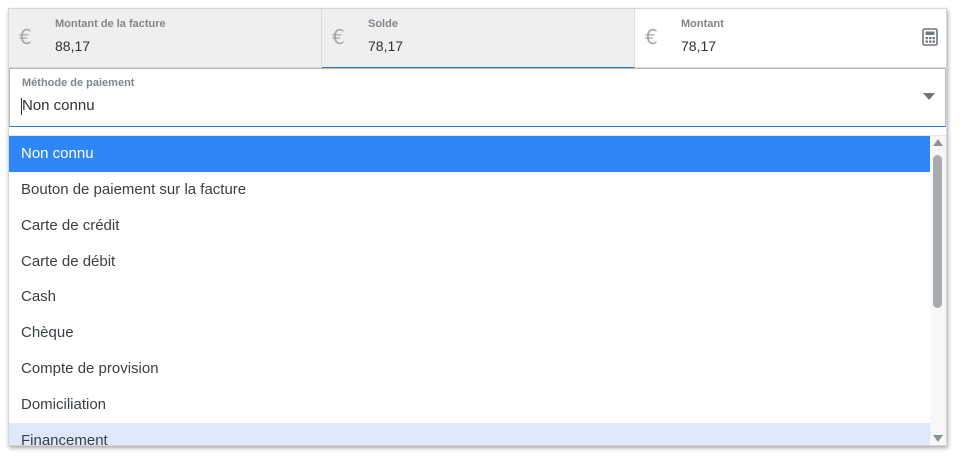 Image resolution: width=962 pixels, height=458 pixels. What do you see at coordinates (477, 97) in the screenshot?
I see `payment-method-select: Méthode de paiement Non connu` at bounding box center [477, 97].